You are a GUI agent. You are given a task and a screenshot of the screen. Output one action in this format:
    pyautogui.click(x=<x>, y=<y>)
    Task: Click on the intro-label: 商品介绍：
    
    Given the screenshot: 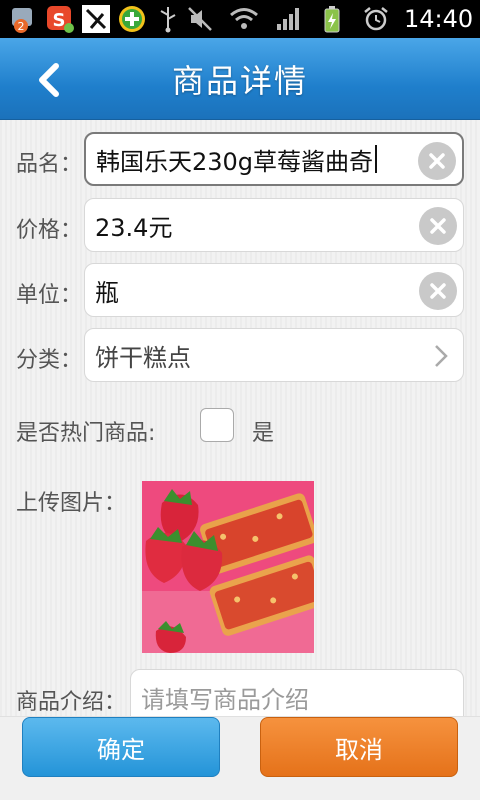 What is the action you would take?
    pyautogui.click(x=71, y=702)
    